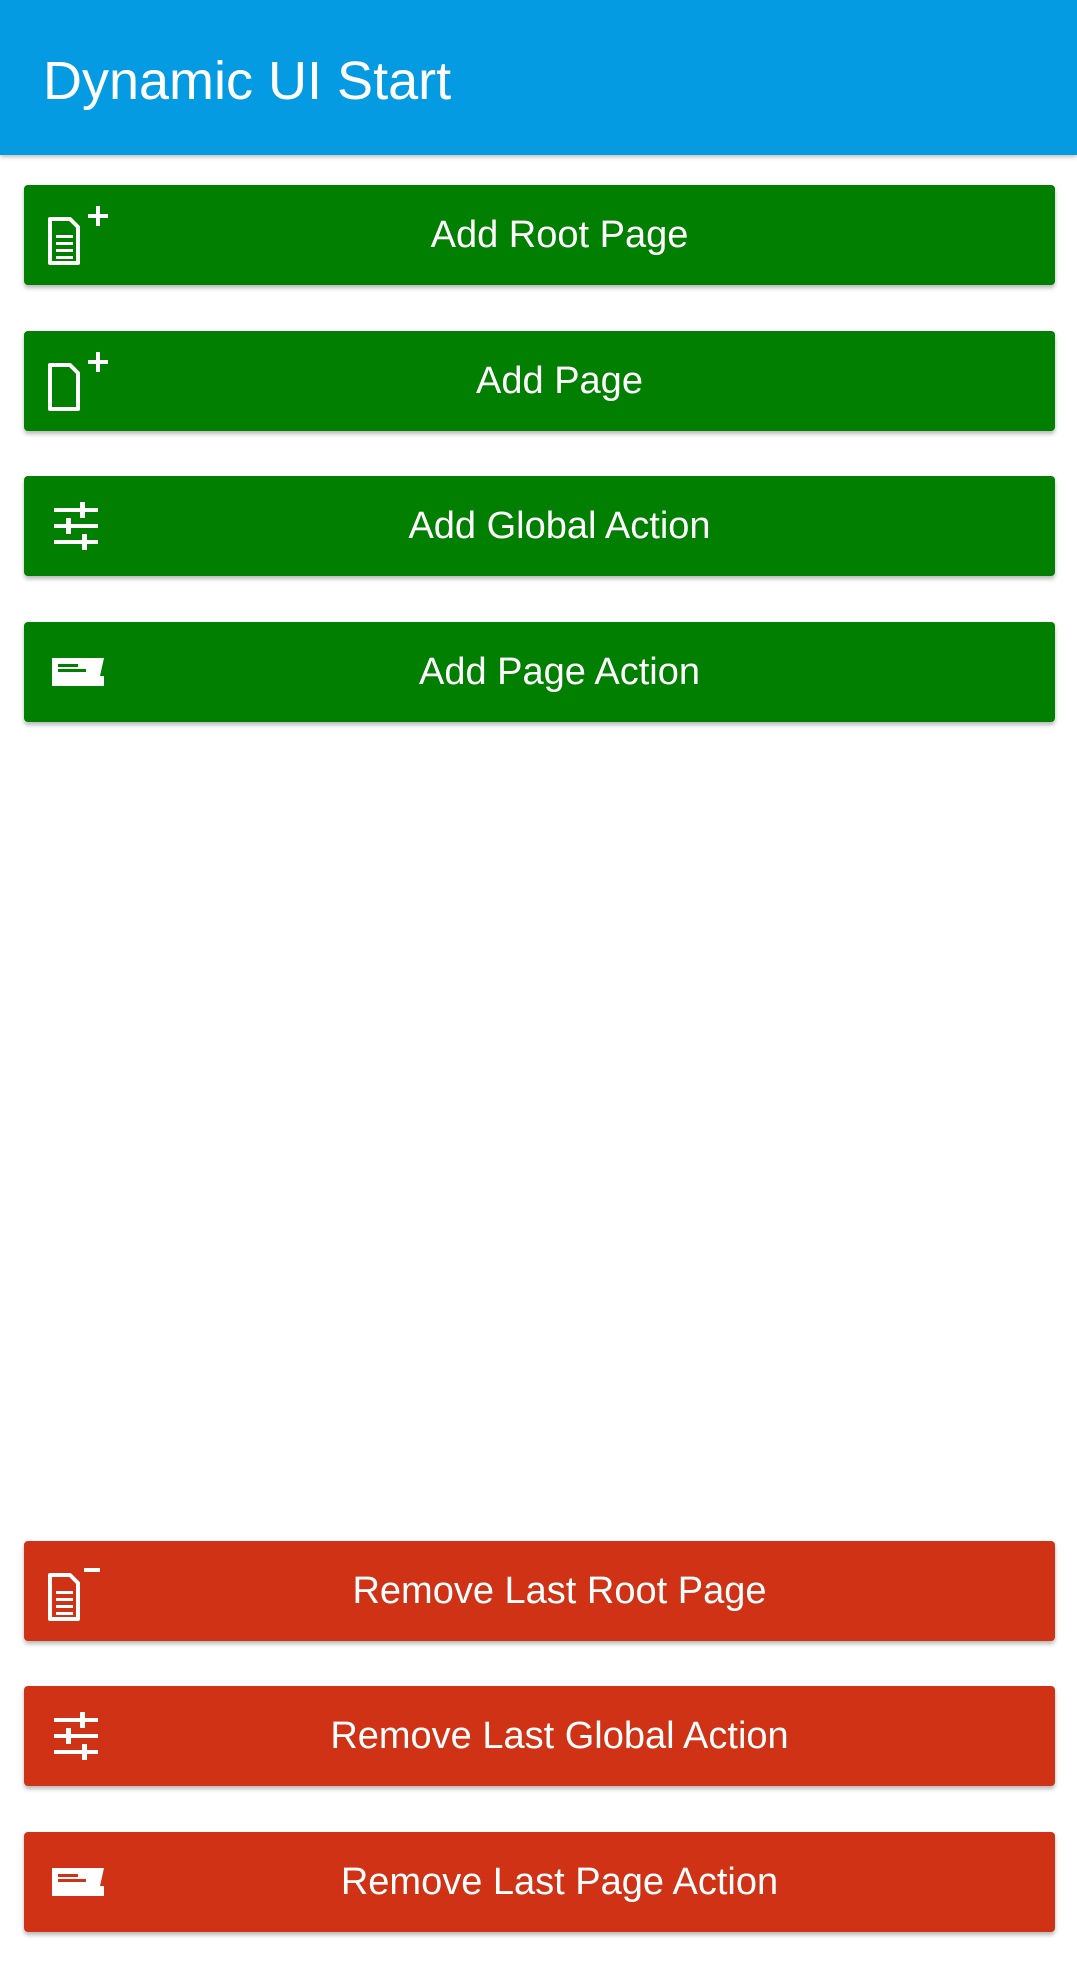 This screenshot has width=1077, height=1966. What do you see at coordinates (247, 81) in the screenshot?
I see `app-title: Dynamic UI Start` at bounding box center [247, 81].